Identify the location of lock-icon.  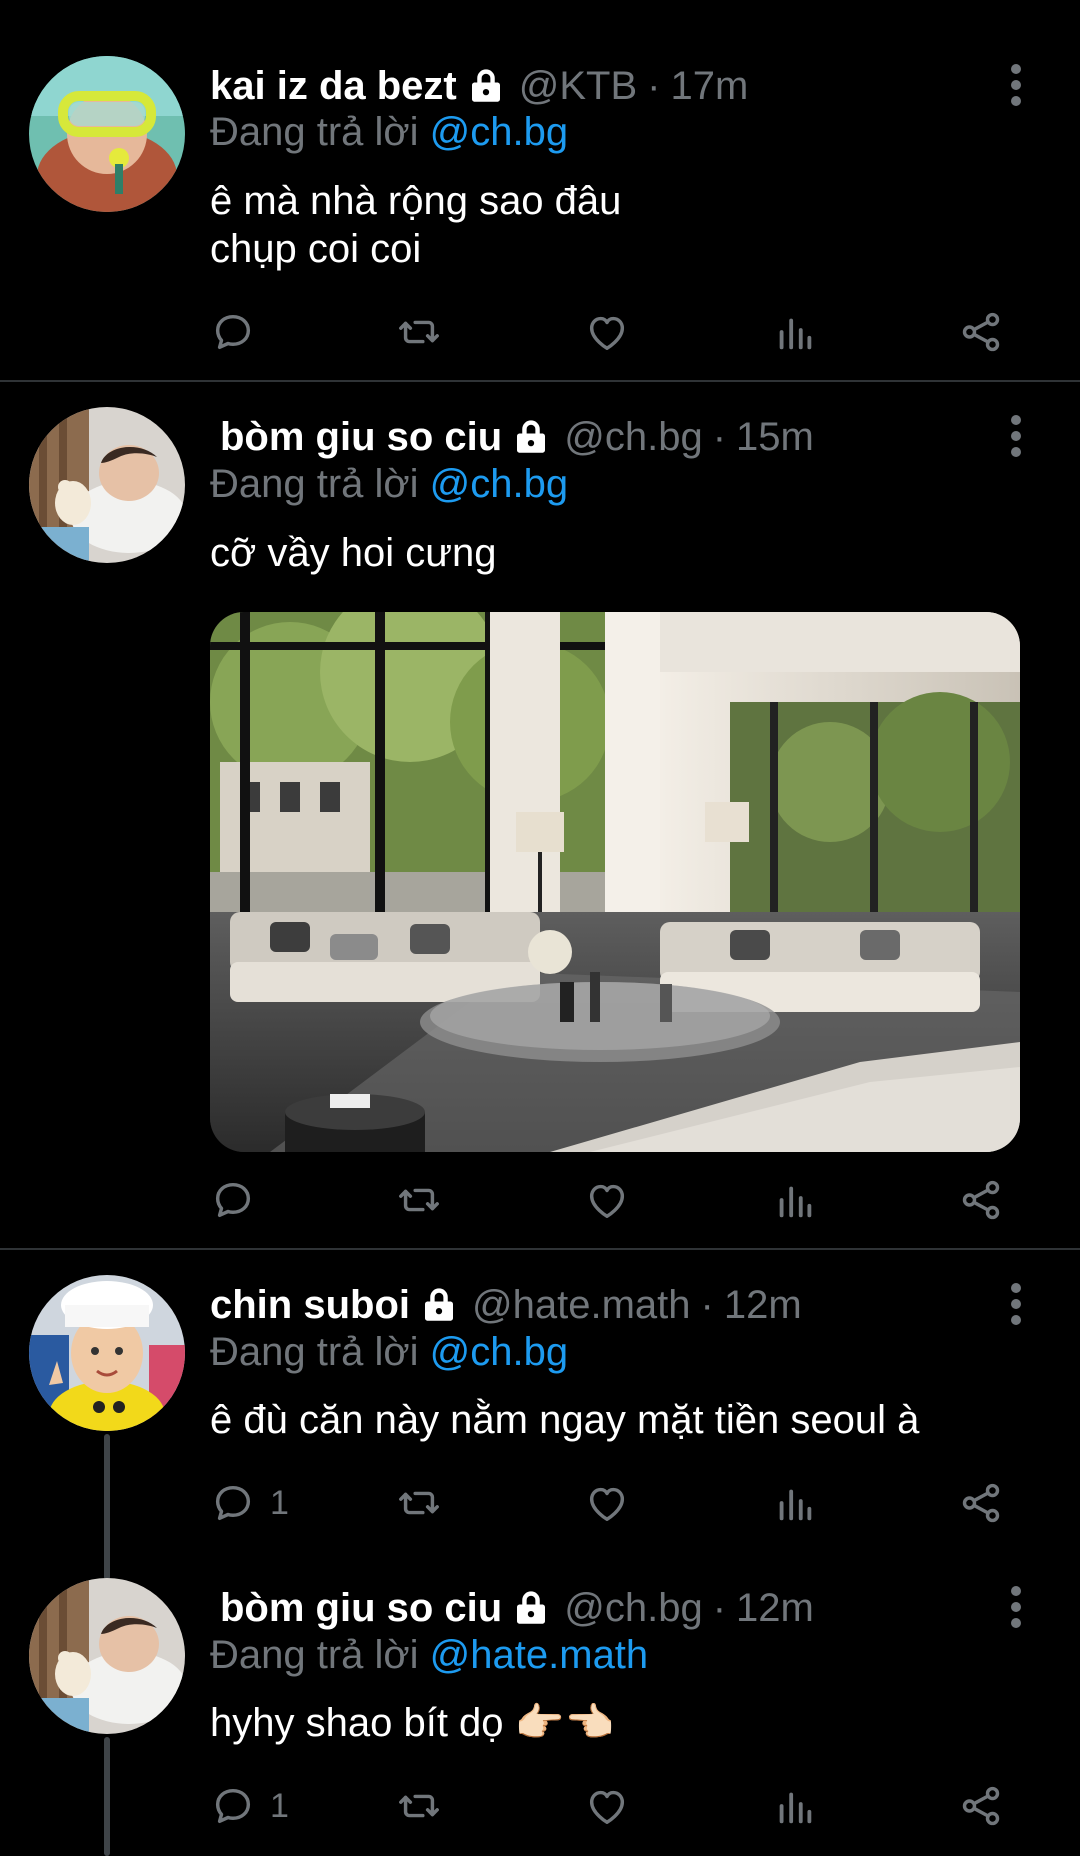
(531, 1608).